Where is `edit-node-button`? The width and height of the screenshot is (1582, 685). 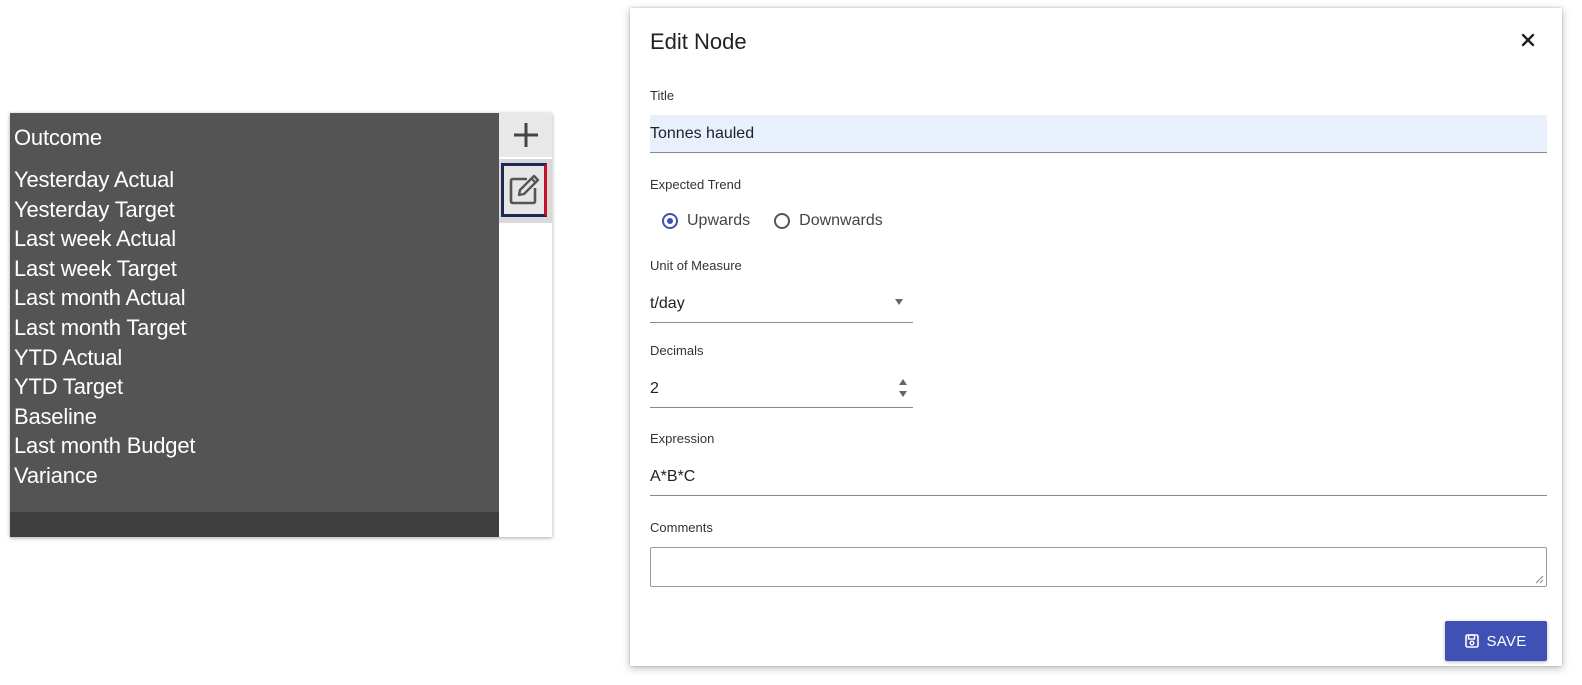 edit-node-button is located at coordinates (524, 190).